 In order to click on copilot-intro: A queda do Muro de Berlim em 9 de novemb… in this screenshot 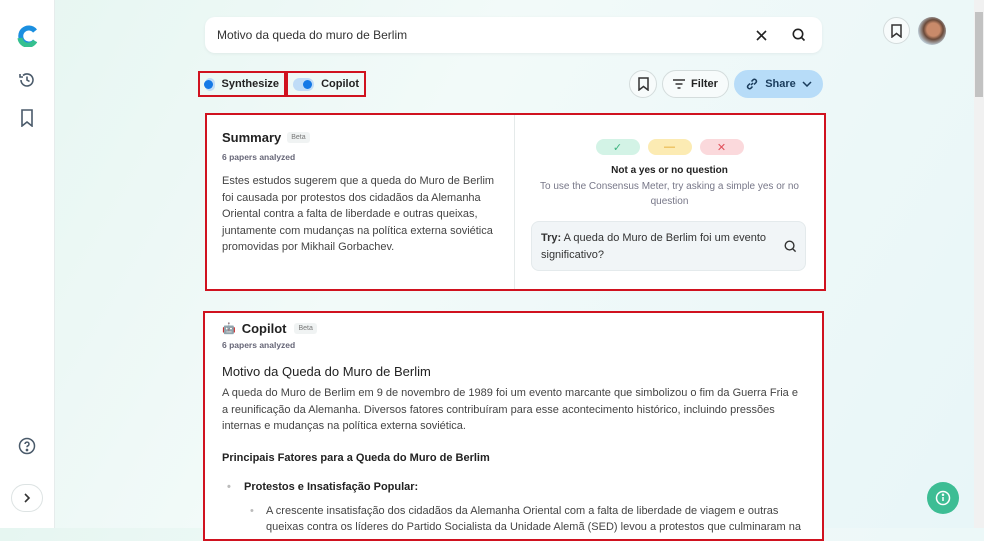, I will do `click(510, 409)`.